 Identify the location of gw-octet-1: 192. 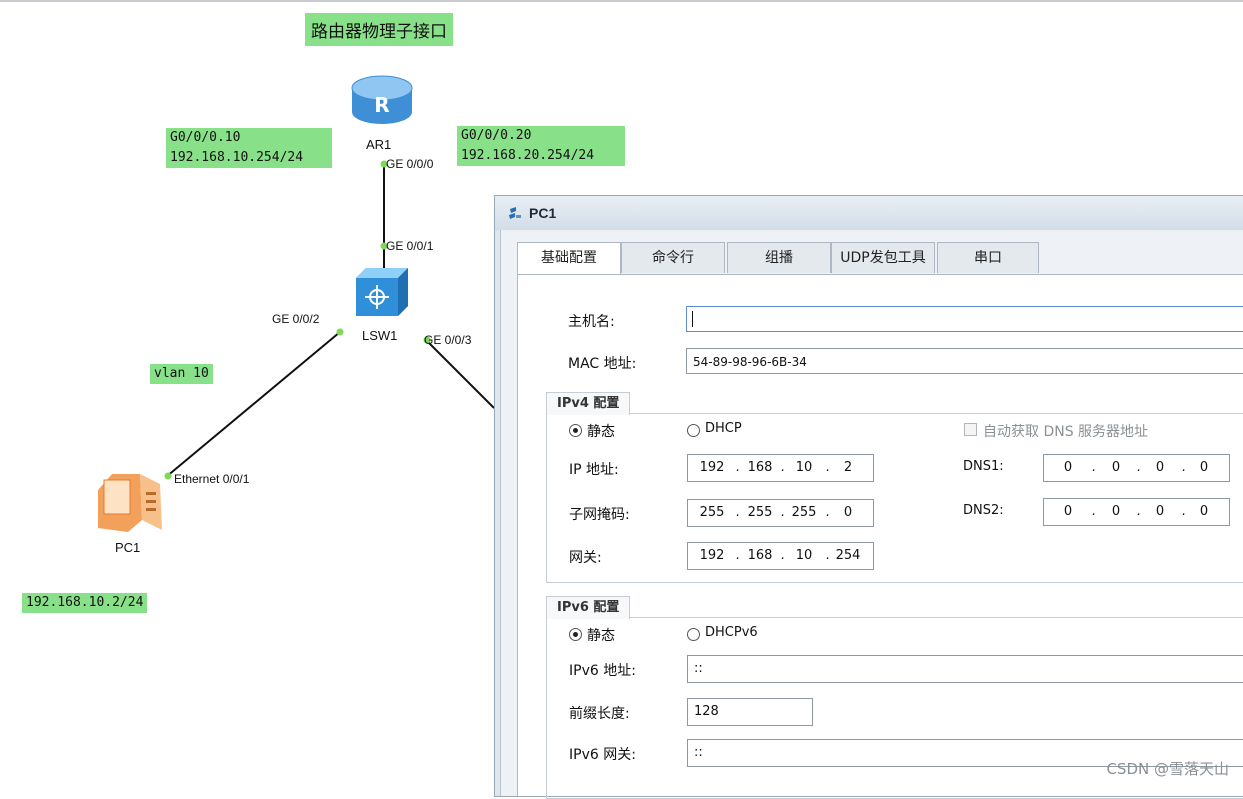
(712, 555).